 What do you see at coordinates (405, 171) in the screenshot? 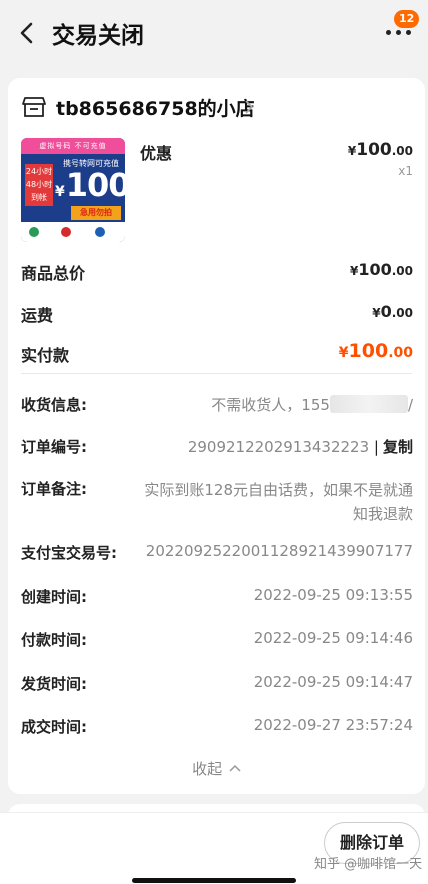
I see `product-qty: x1` at bounding box center [405, 171].